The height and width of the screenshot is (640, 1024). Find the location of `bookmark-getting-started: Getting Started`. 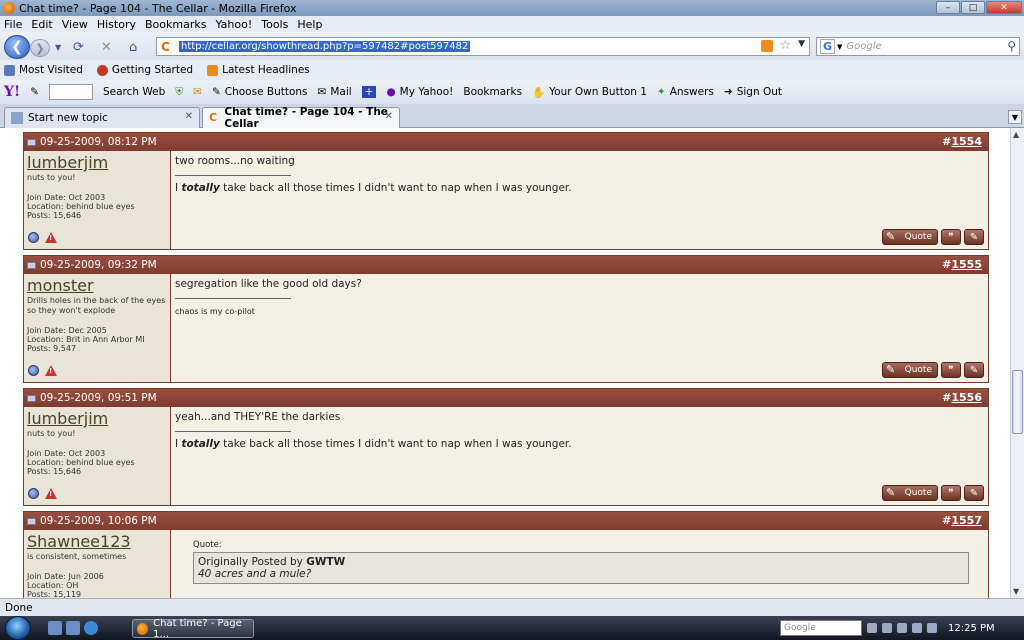

bookmark-getting-started: Getting Started is located at coordinates (144, 70).